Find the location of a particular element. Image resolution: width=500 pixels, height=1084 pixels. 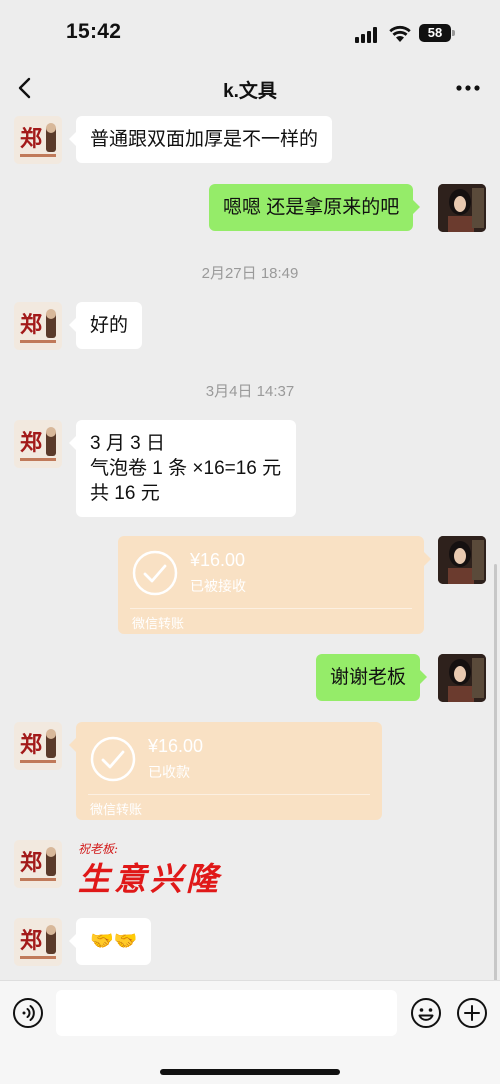

more-options-icon is located at coordinates (468, 88).